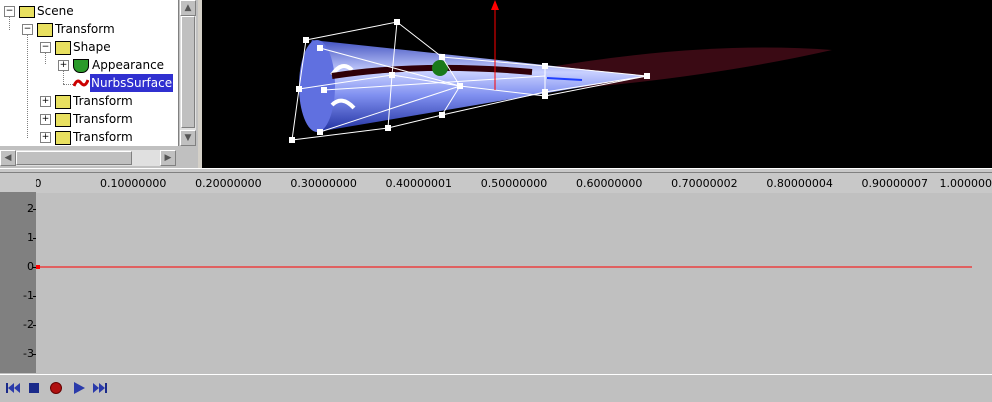  What do you see at coordinates (100, 388) in the screenshot?
I see `fast-forward-icon` at bounding box center [100, 388].